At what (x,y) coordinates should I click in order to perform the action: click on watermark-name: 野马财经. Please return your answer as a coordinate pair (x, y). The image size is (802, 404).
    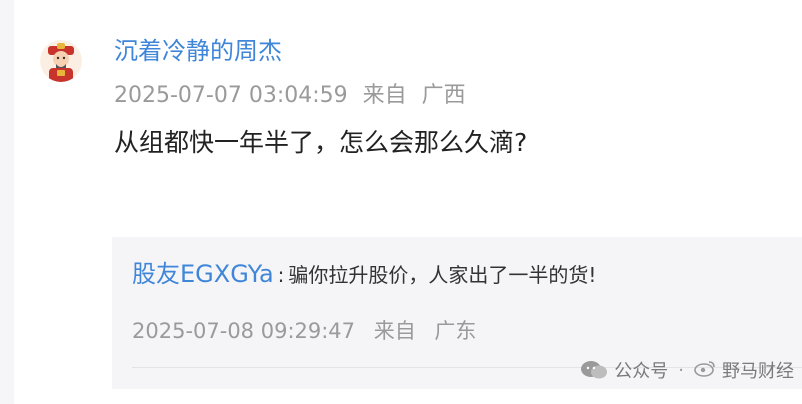
    Looking at the image, I should click on (758, 371).